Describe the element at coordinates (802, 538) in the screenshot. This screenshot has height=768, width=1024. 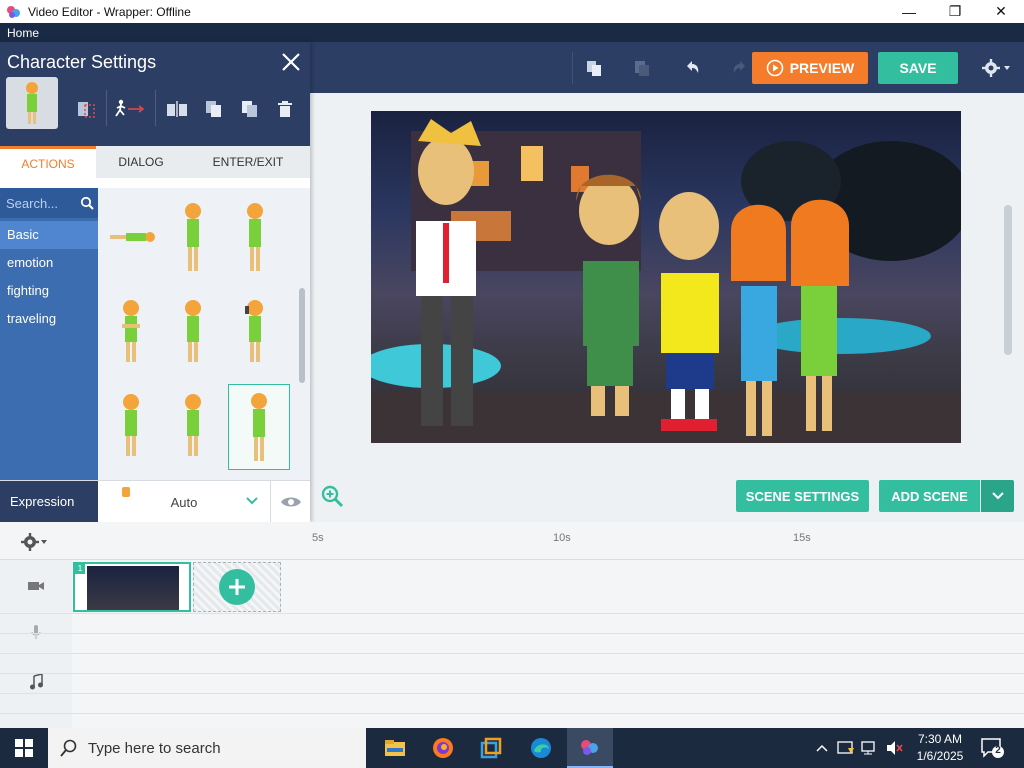
I see `tick-15s: 15s` at that location.